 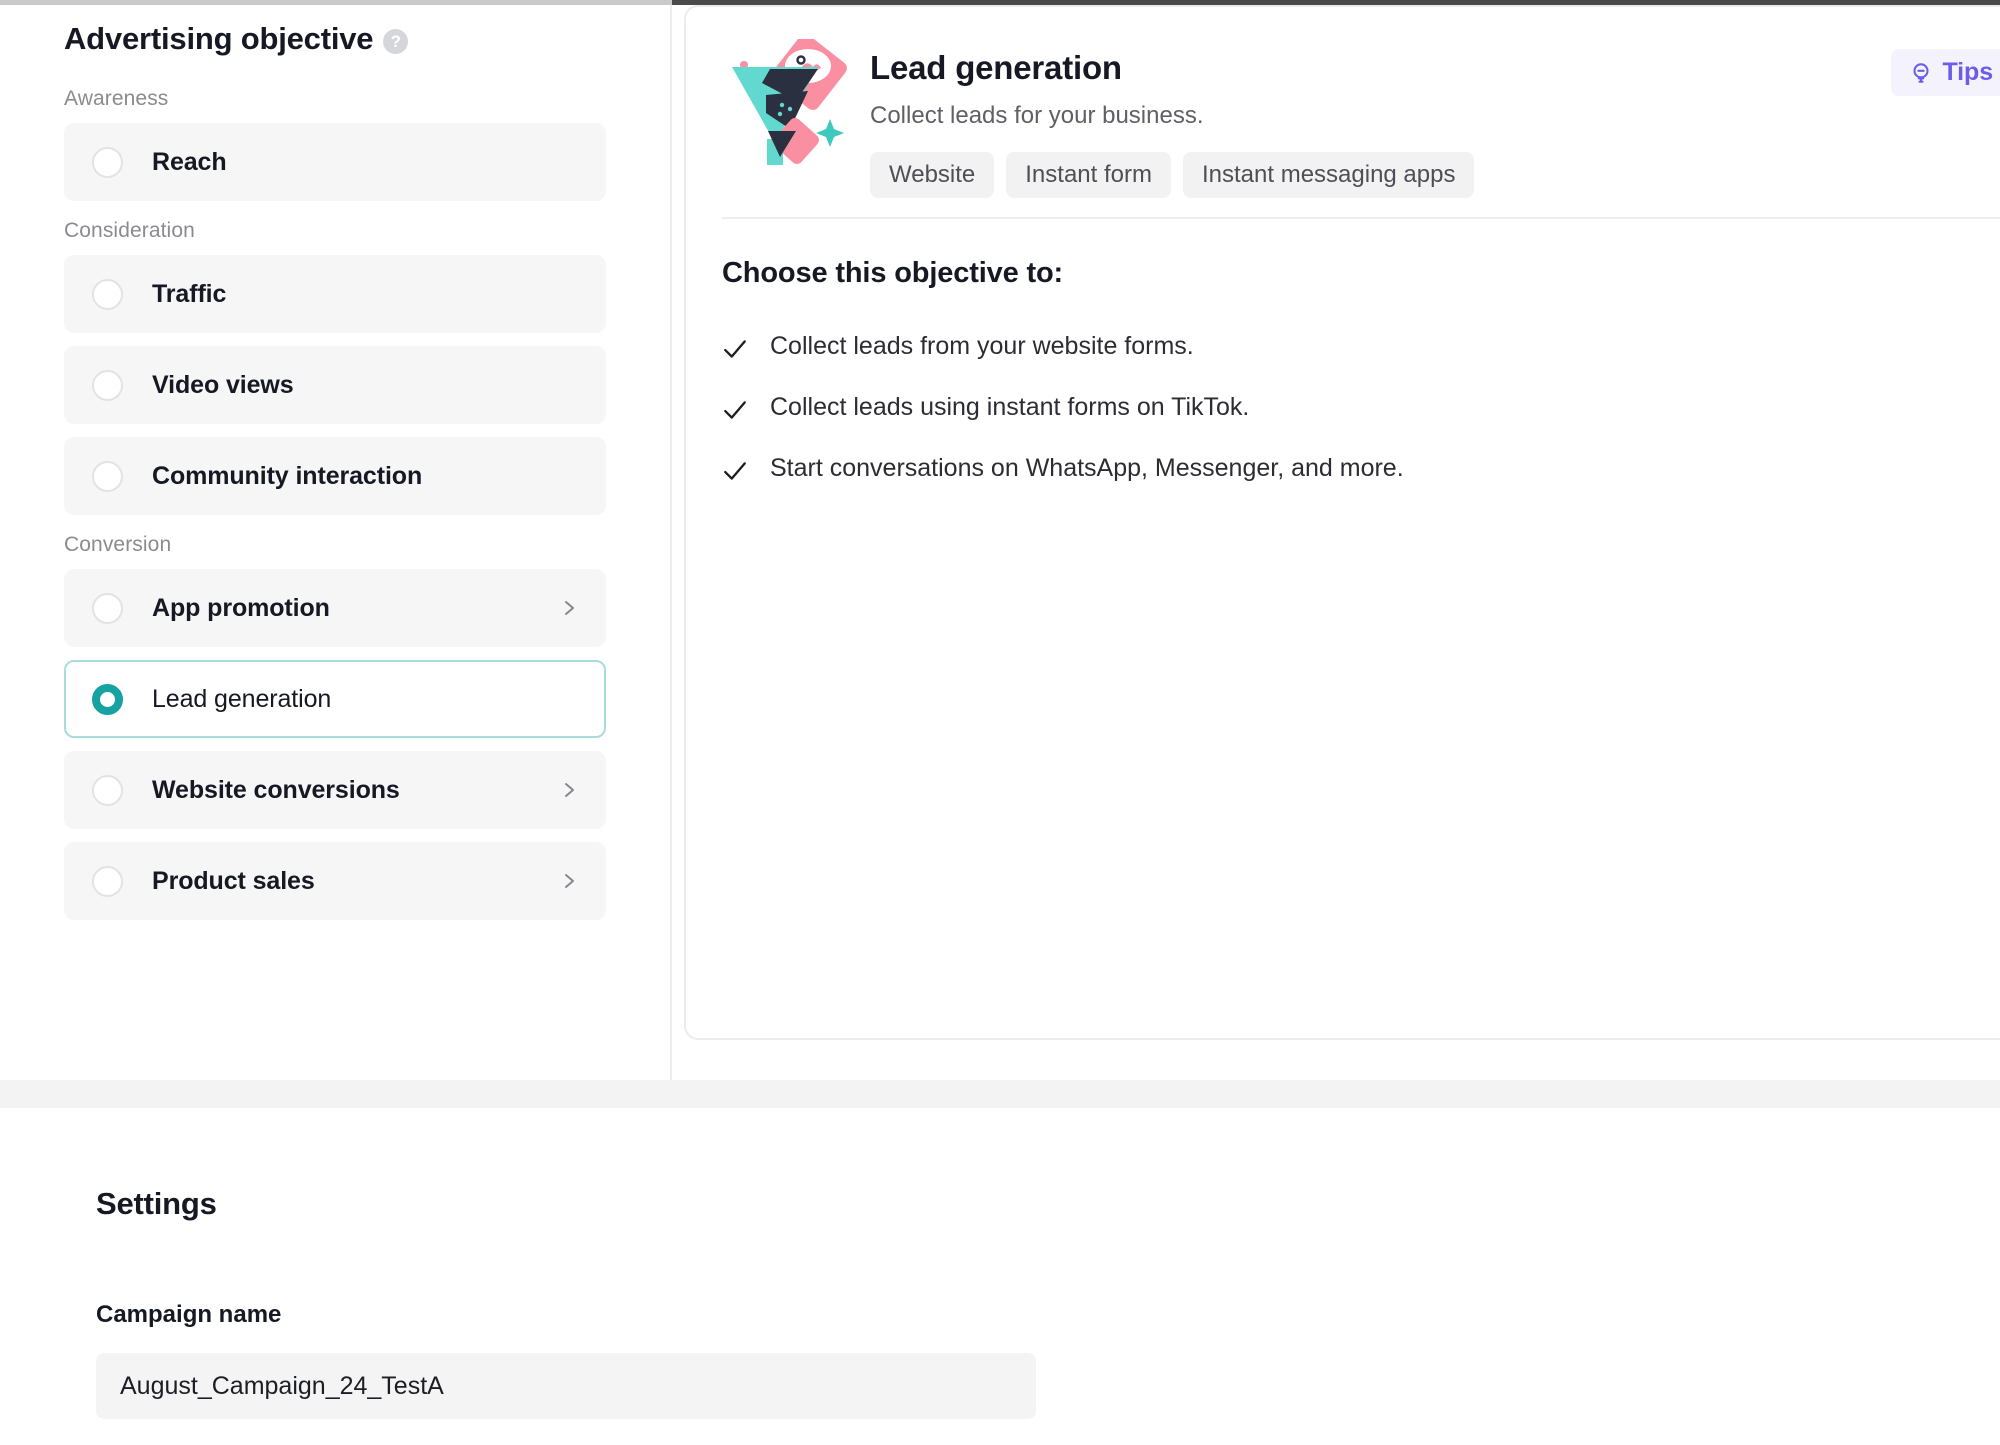 I want to click on objective-option-label: Reach, so click(x=189, y=161).